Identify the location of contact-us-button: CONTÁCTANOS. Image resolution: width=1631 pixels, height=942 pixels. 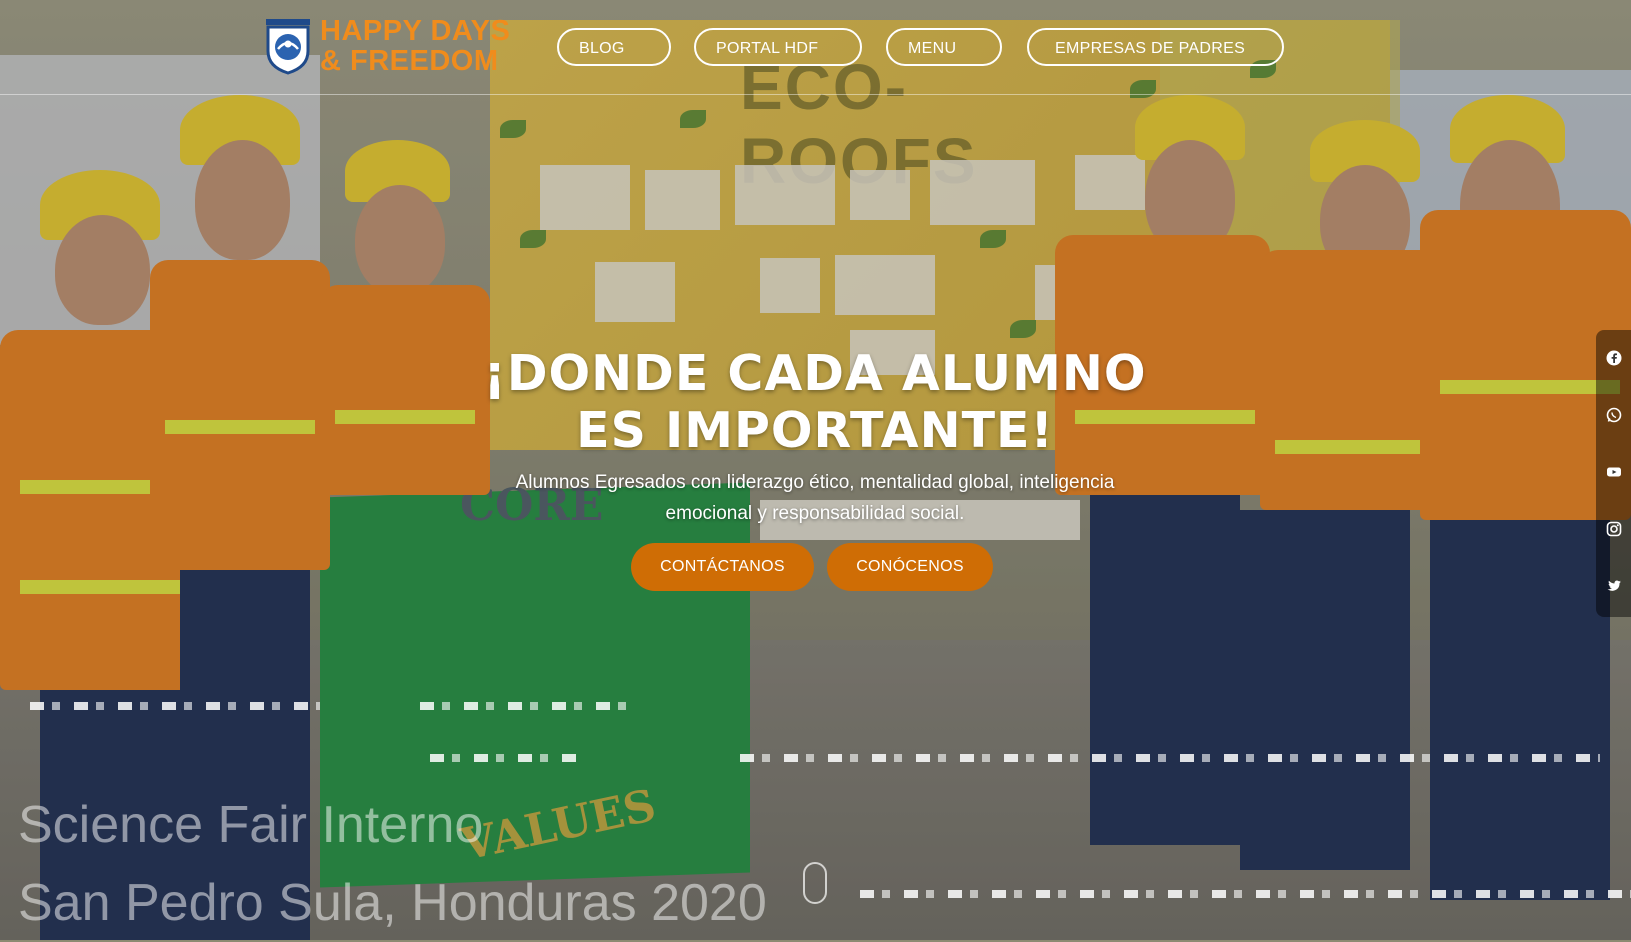
(722, 567).